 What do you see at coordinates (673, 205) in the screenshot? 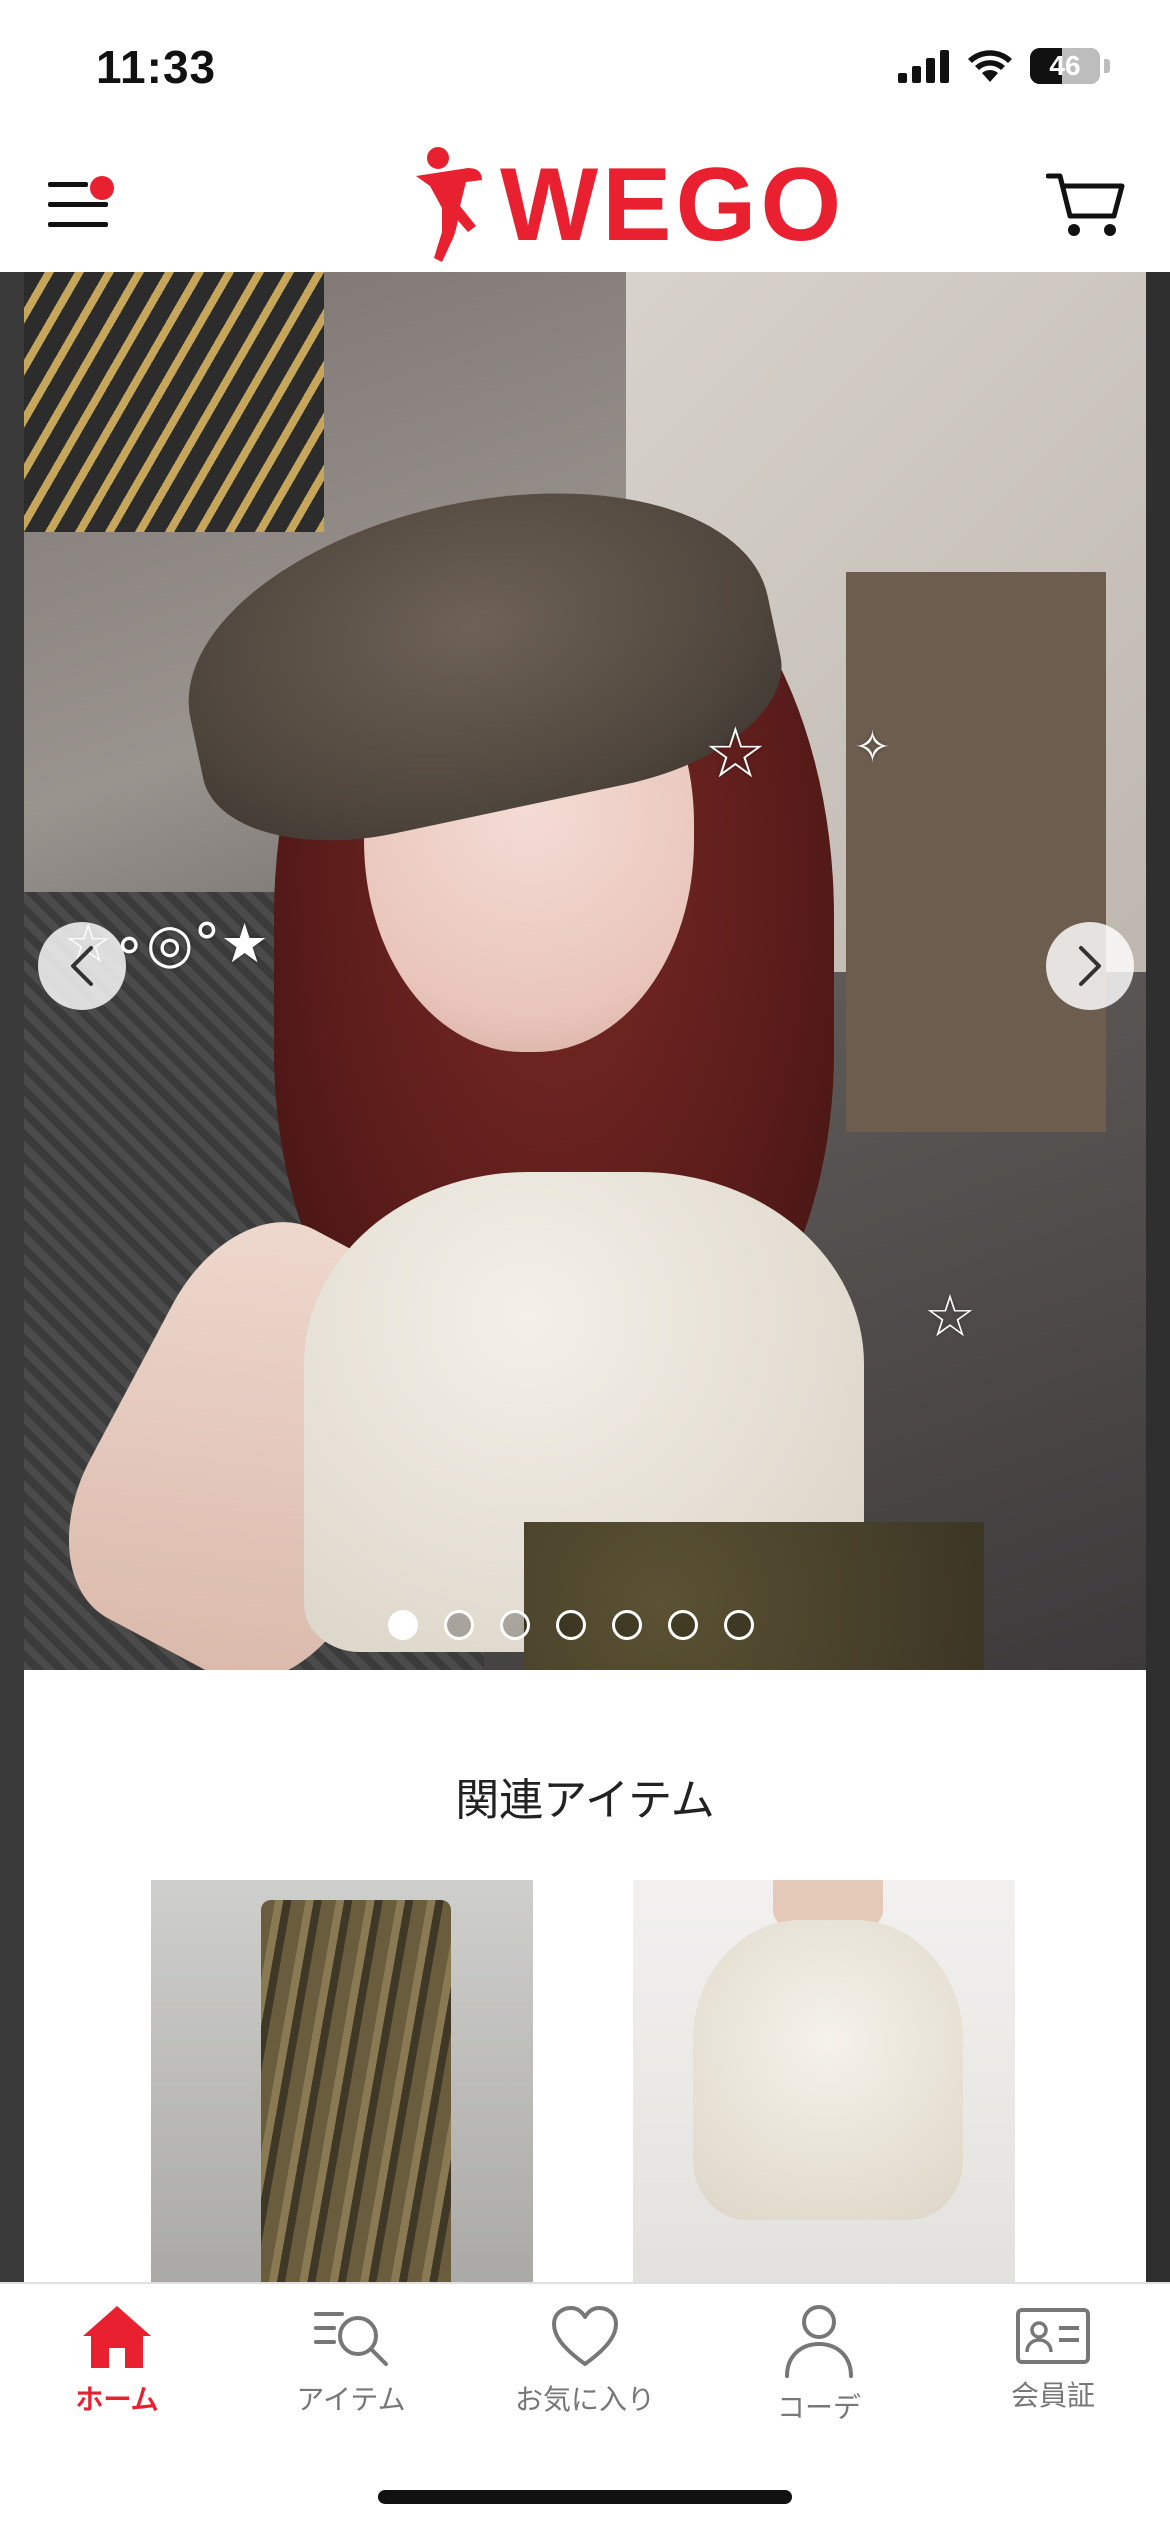
I see `logo-text: WEGO` at bounding box center [673, 205].